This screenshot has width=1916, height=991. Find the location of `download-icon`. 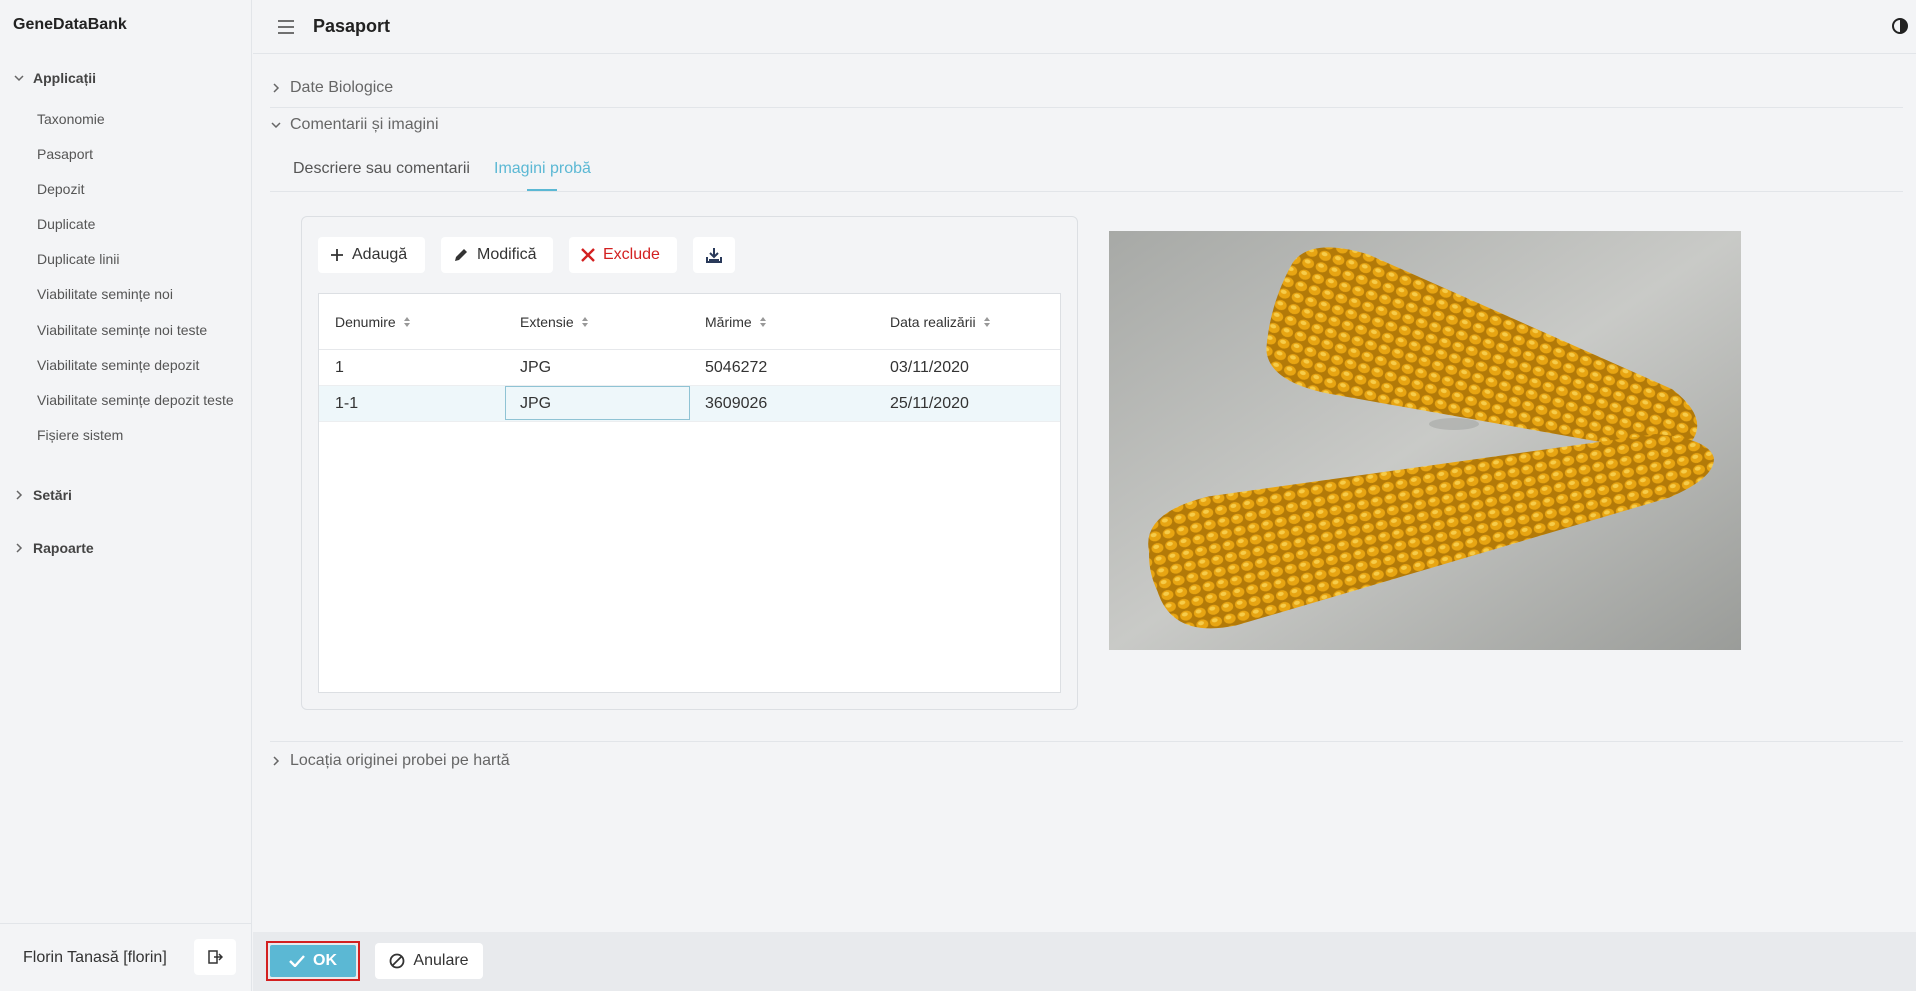

download-icon is located at coordinates (714, 255).